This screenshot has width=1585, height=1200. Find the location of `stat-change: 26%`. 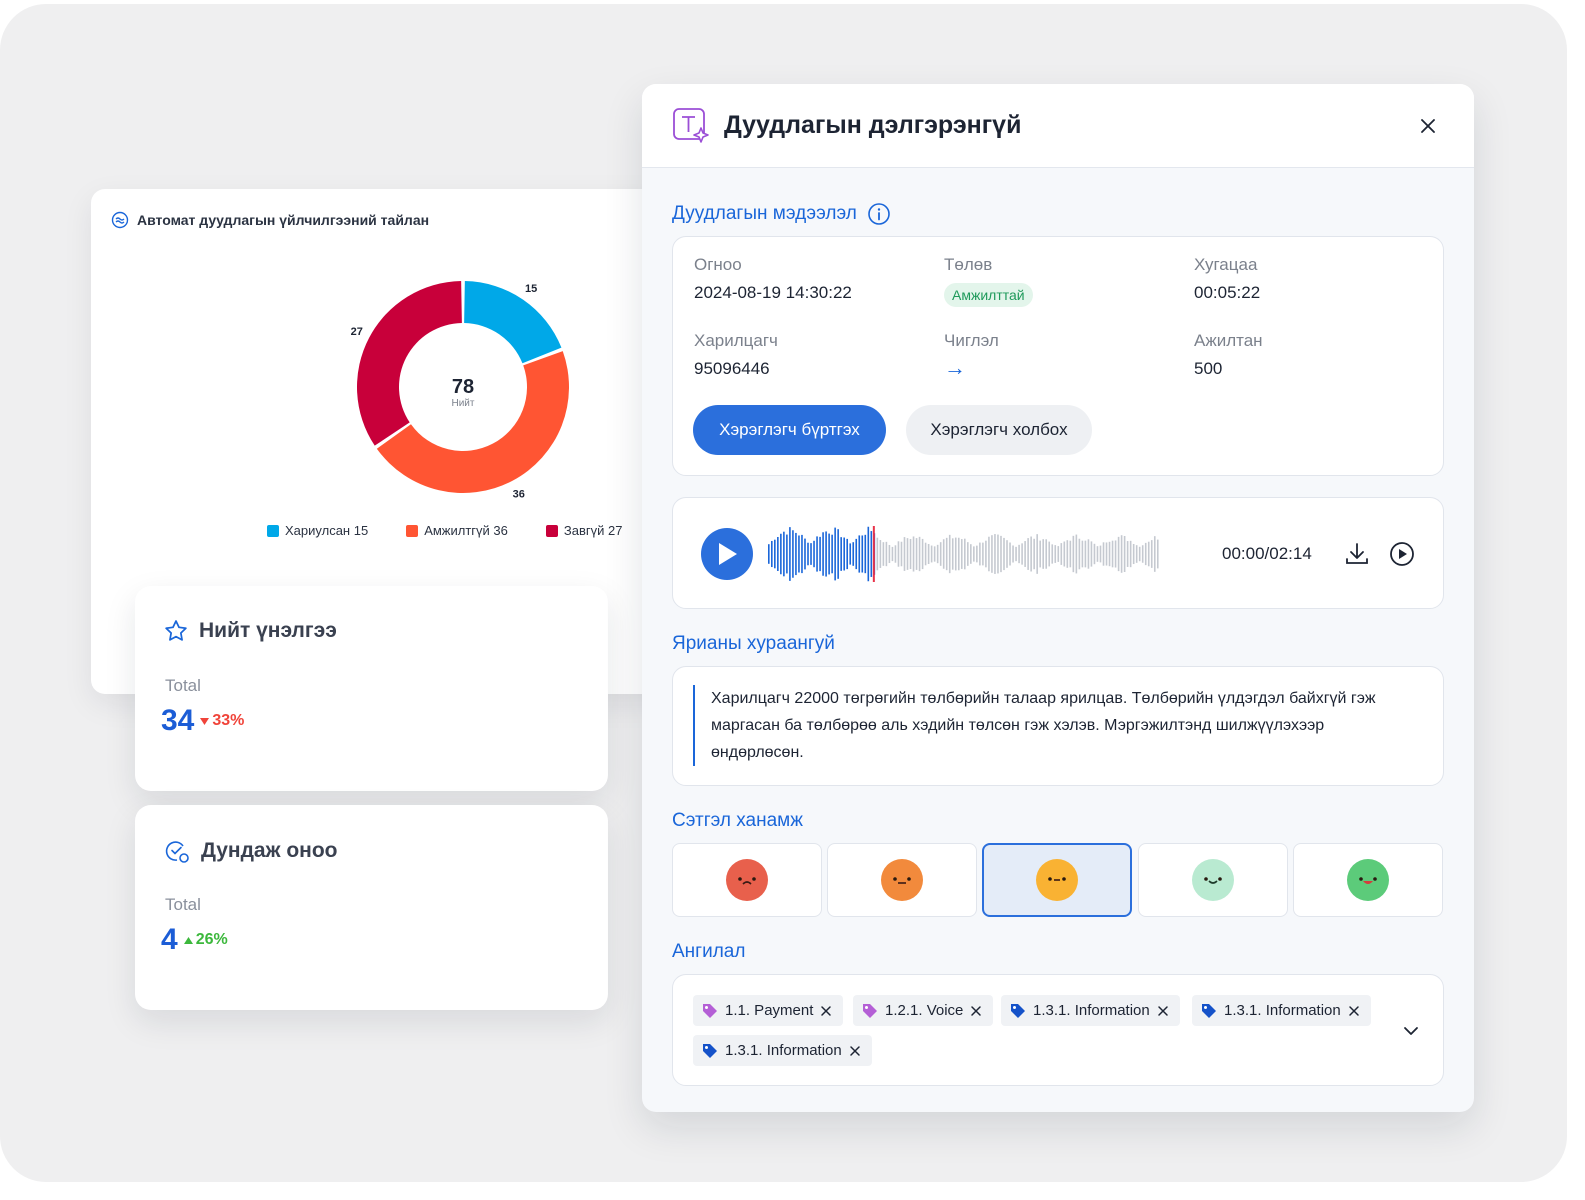

stat-change: 26% is located at coordinates (205, 940).